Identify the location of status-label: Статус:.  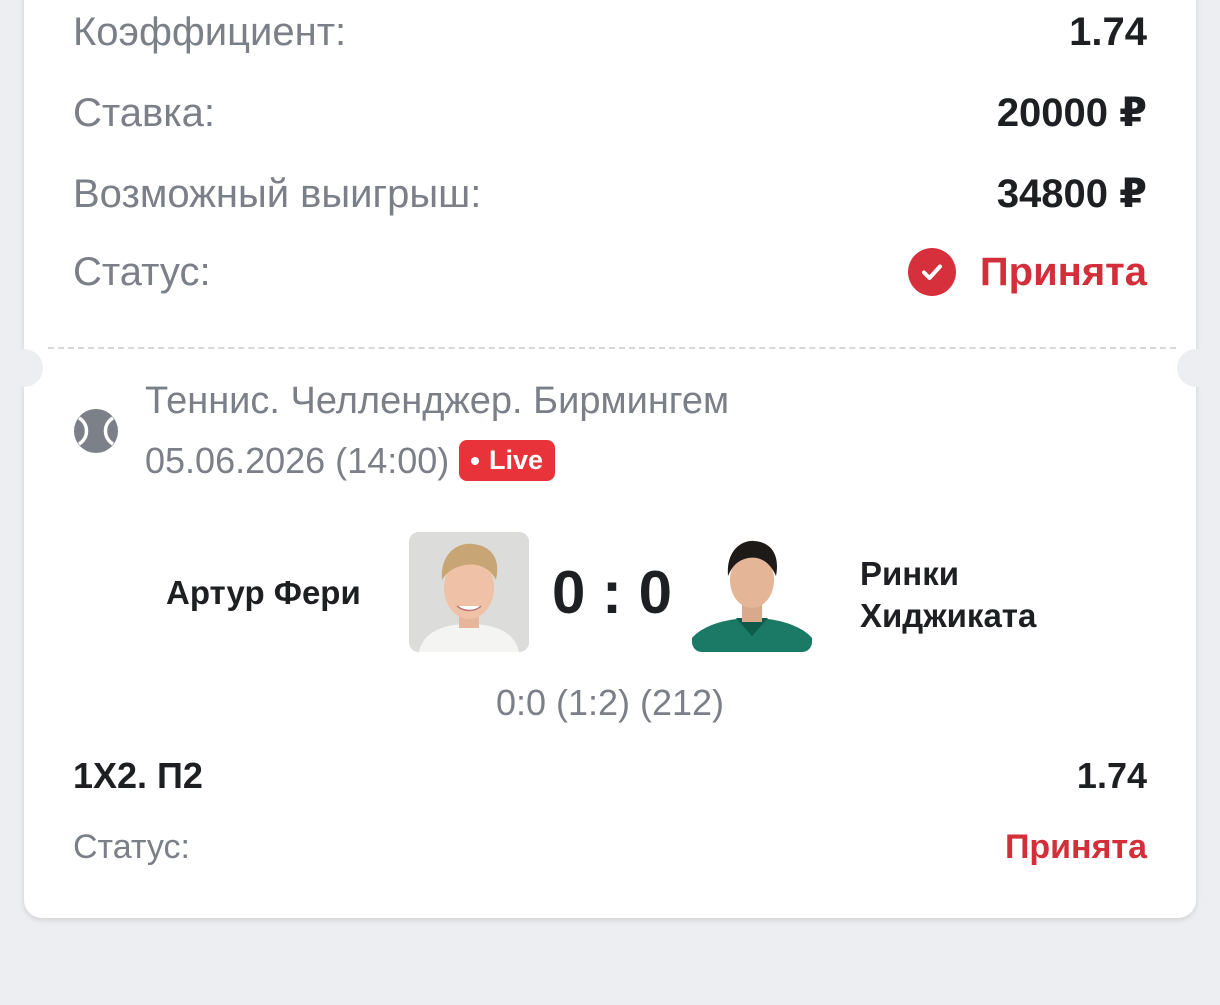
(142, 271).